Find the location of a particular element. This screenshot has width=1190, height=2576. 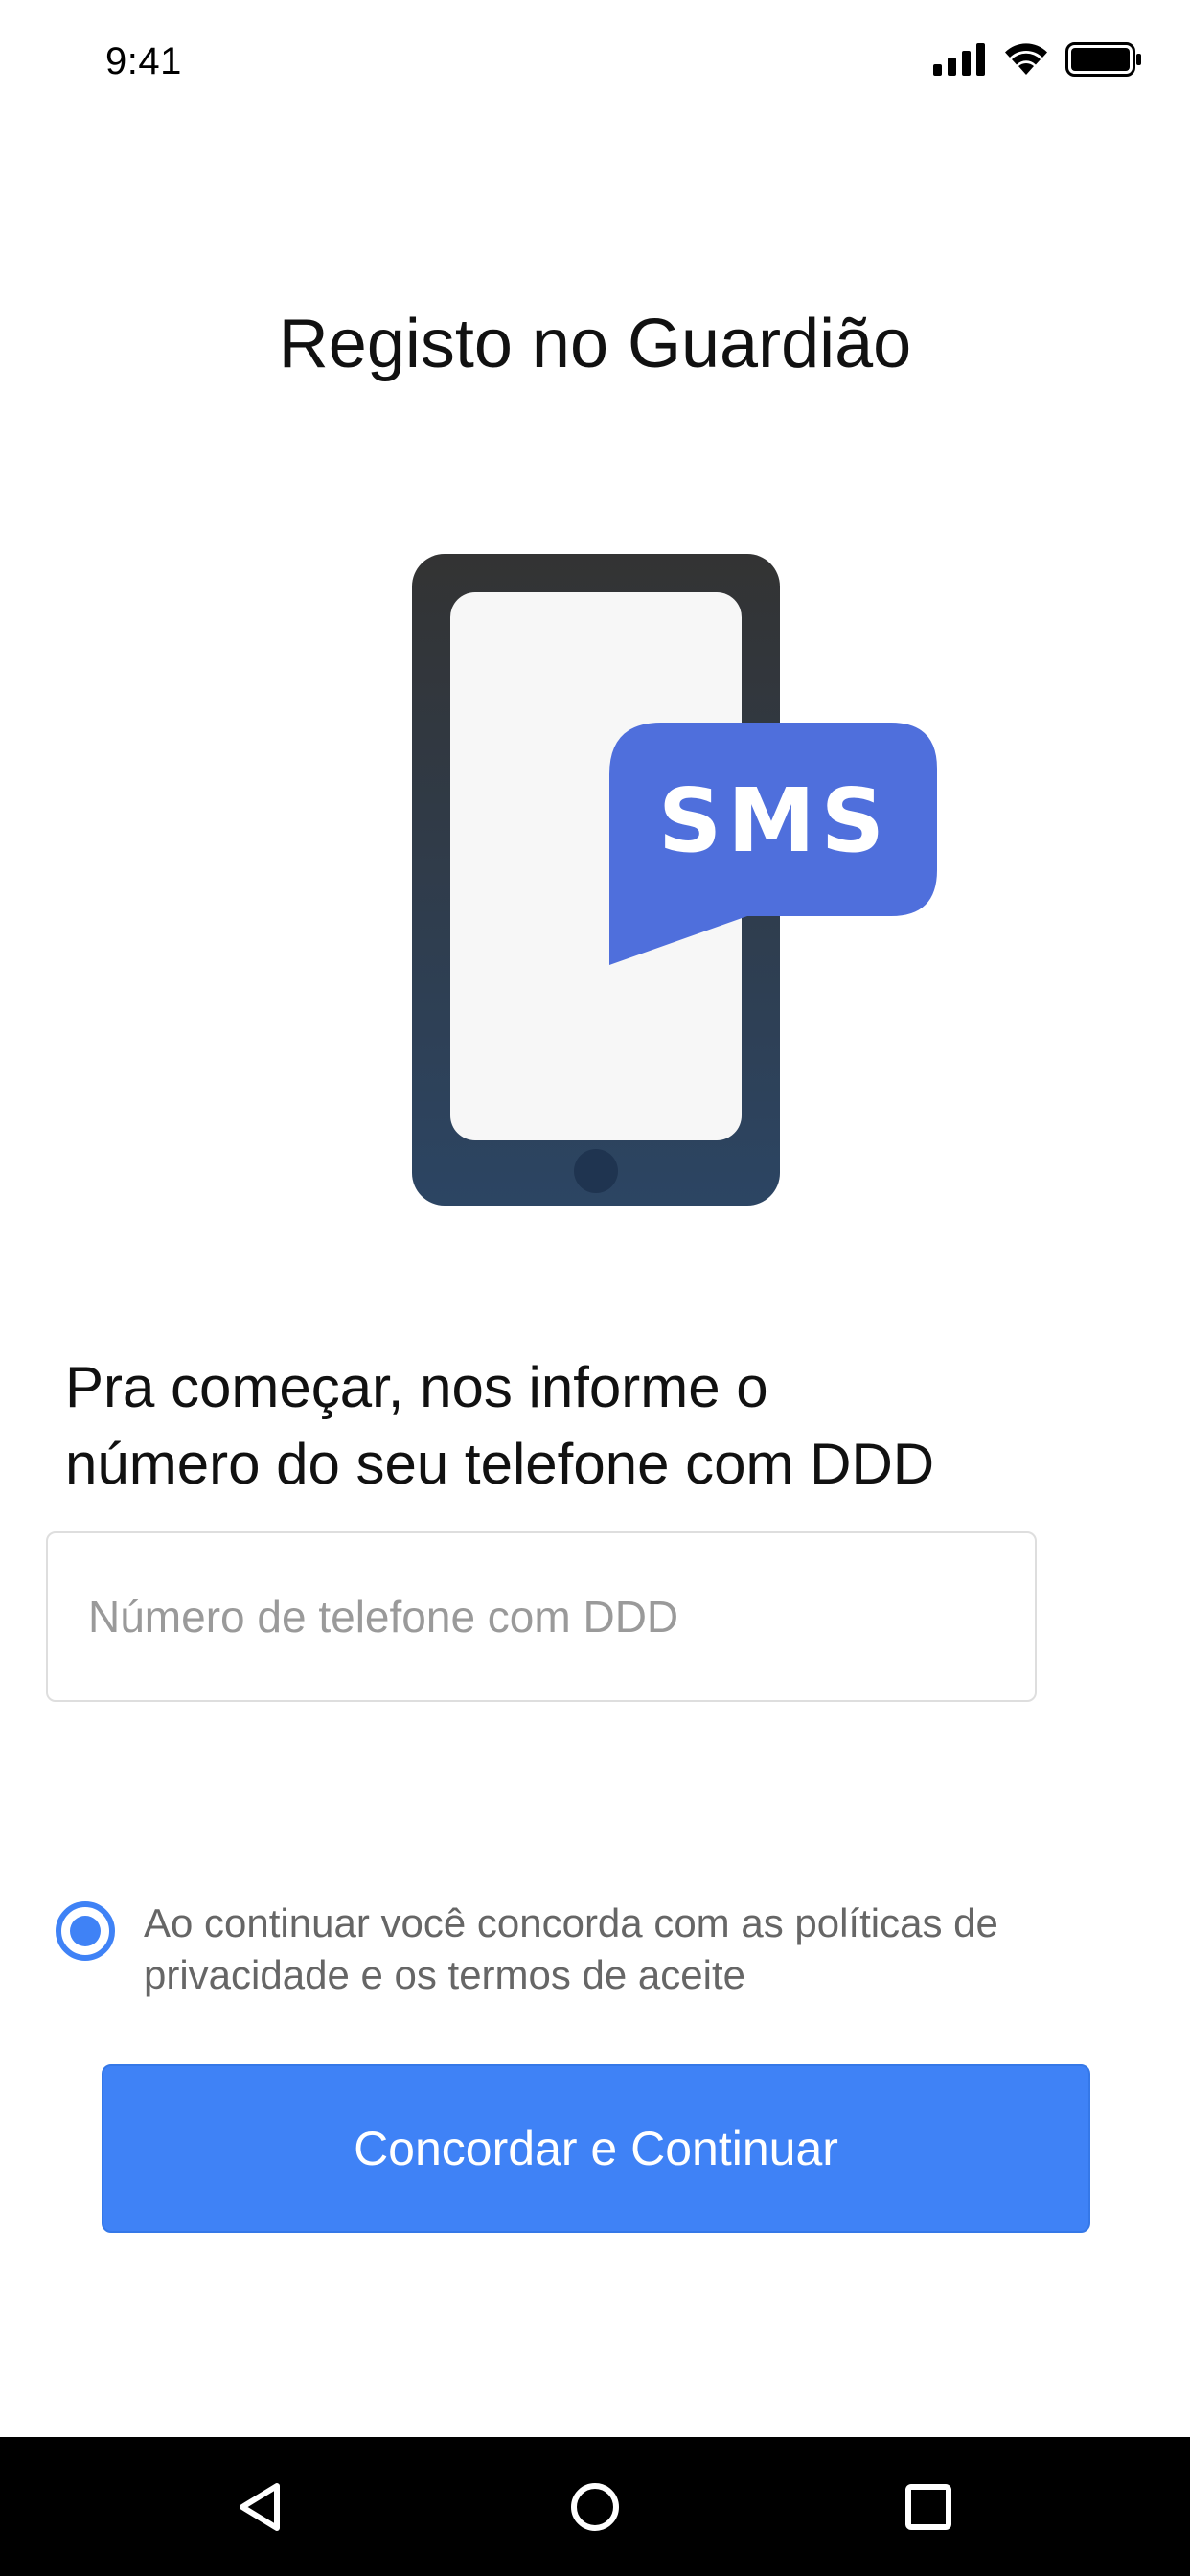

sms-illustration: SMS is located at coordinates (670, 884).